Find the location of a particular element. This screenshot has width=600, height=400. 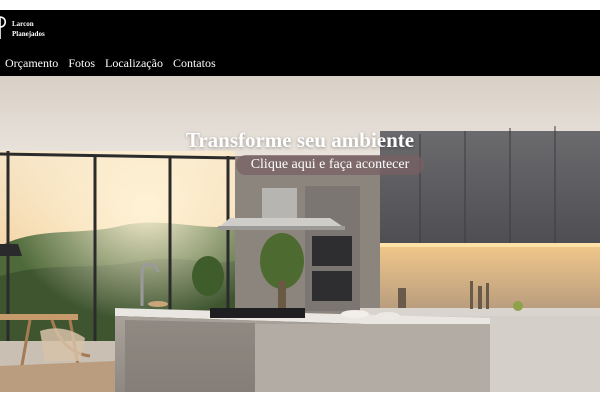

hero-title: Transforme seu ambiente is located at coordinates (300, 140).